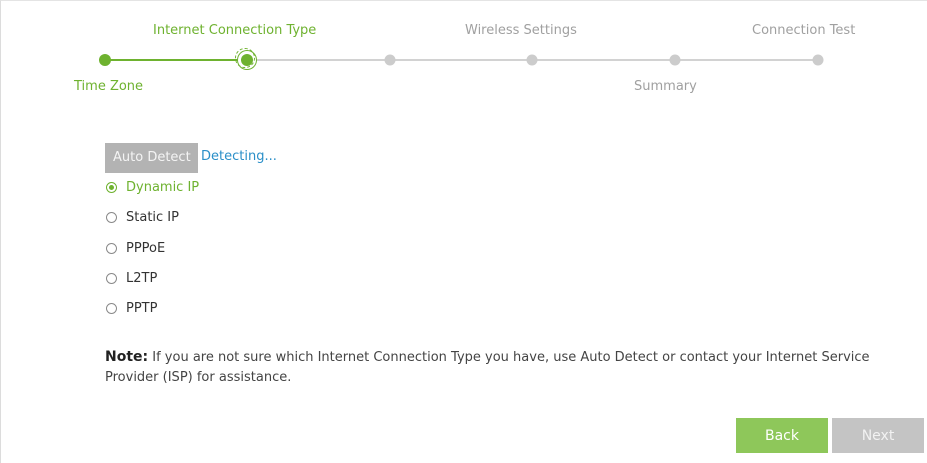  I want to click on step-node-time-zone, so click(105, 60).